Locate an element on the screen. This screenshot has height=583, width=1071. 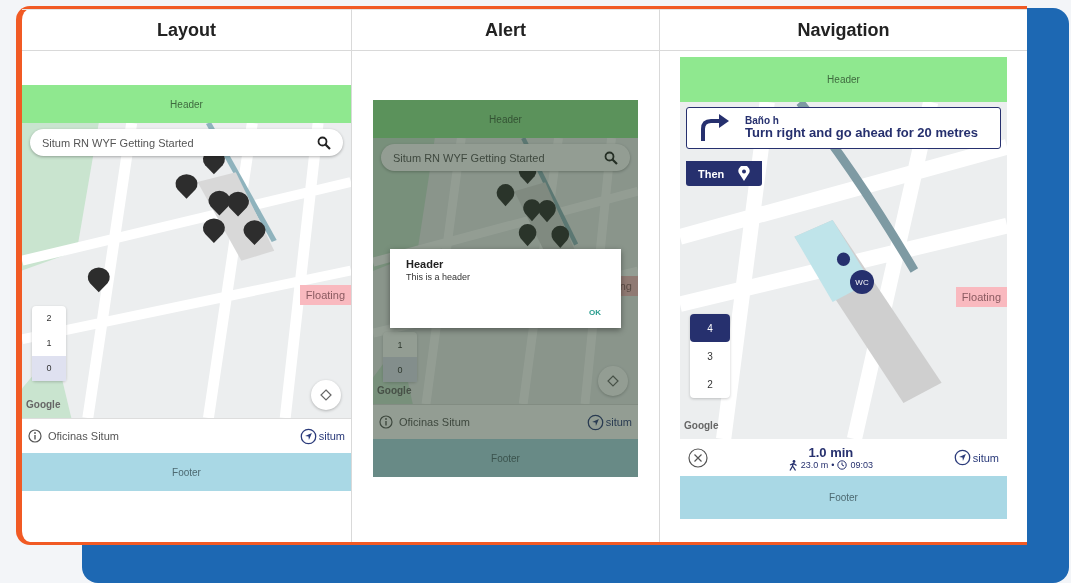
column-title: Navigation is located at coordinates (843, 30).